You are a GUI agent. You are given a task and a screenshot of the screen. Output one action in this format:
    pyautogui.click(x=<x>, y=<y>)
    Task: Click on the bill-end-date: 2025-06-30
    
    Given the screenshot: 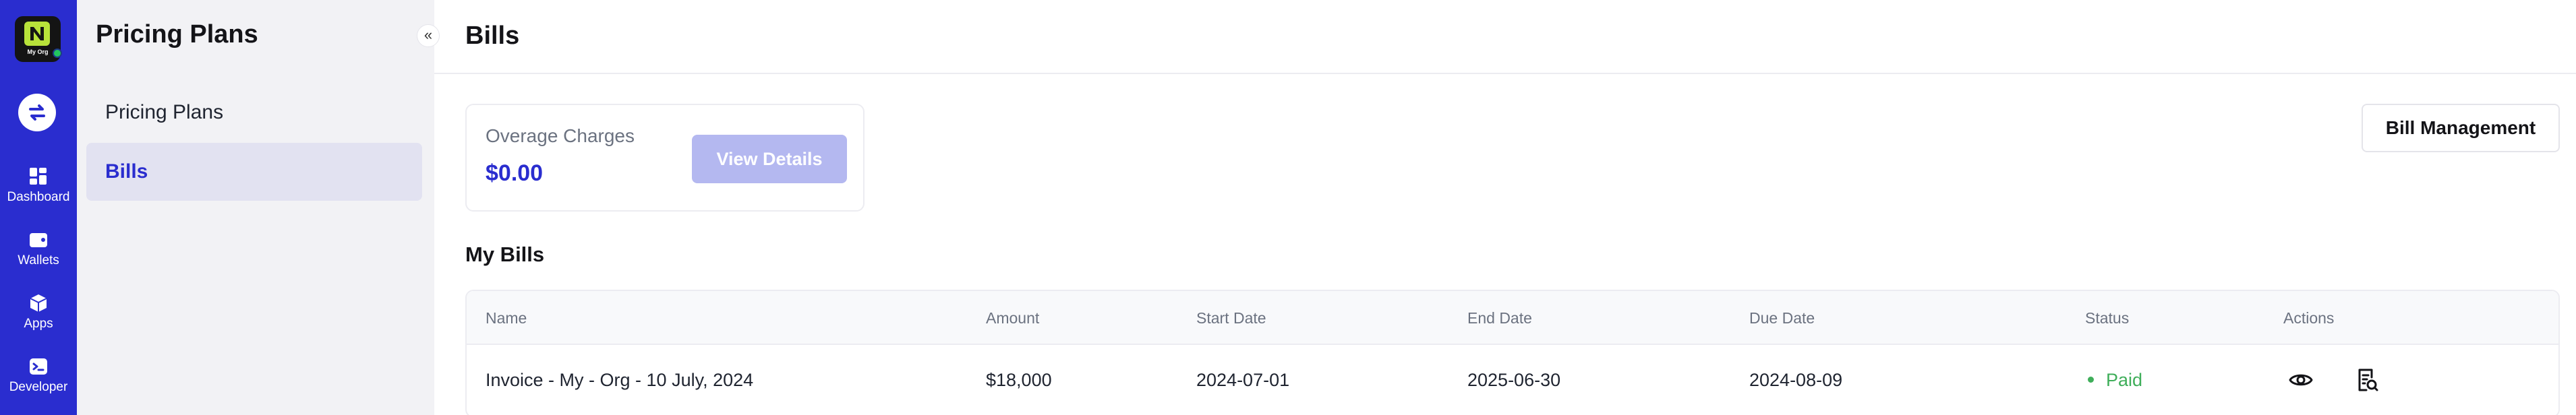 What is the action you would take?
    pyautogui.click(x=1514, y=380)
    